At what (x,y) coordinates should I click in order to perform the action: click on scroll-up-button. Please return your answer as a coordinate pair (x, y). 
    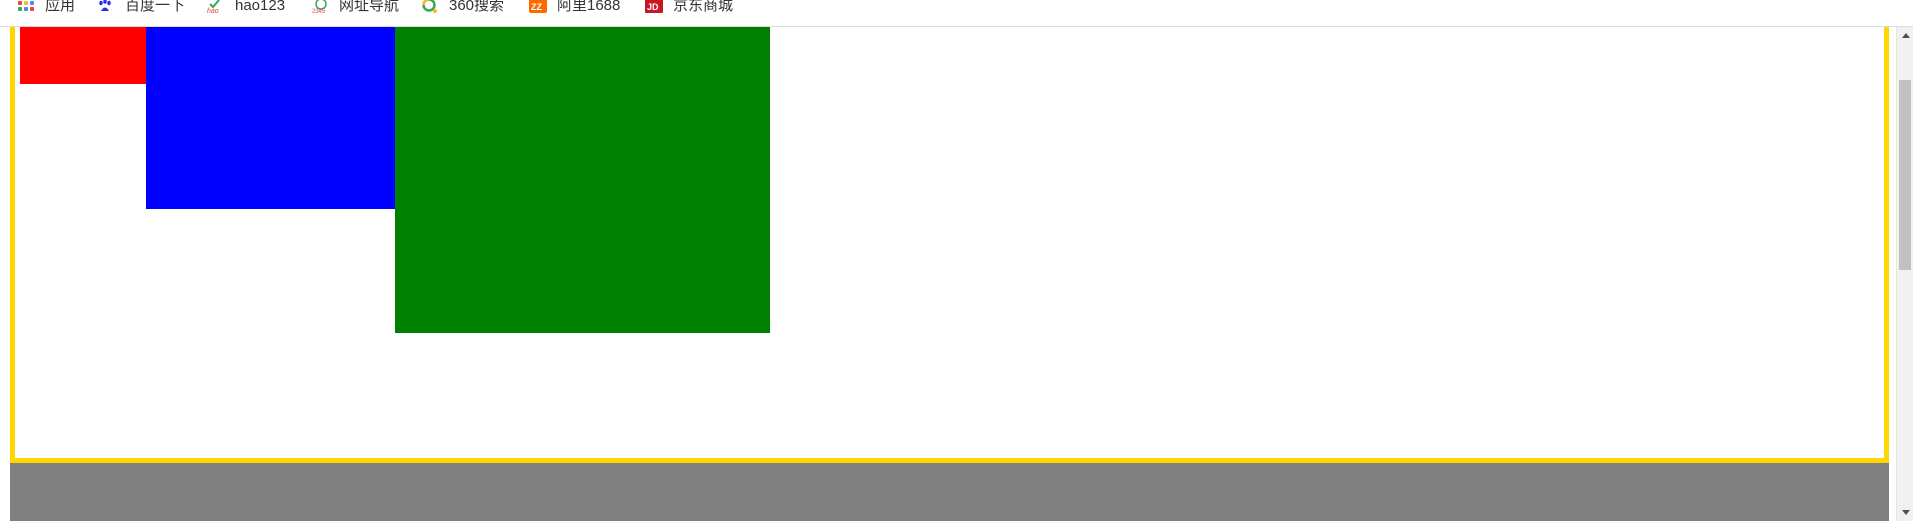
    Looking at the image, I should click on (1905, 35).